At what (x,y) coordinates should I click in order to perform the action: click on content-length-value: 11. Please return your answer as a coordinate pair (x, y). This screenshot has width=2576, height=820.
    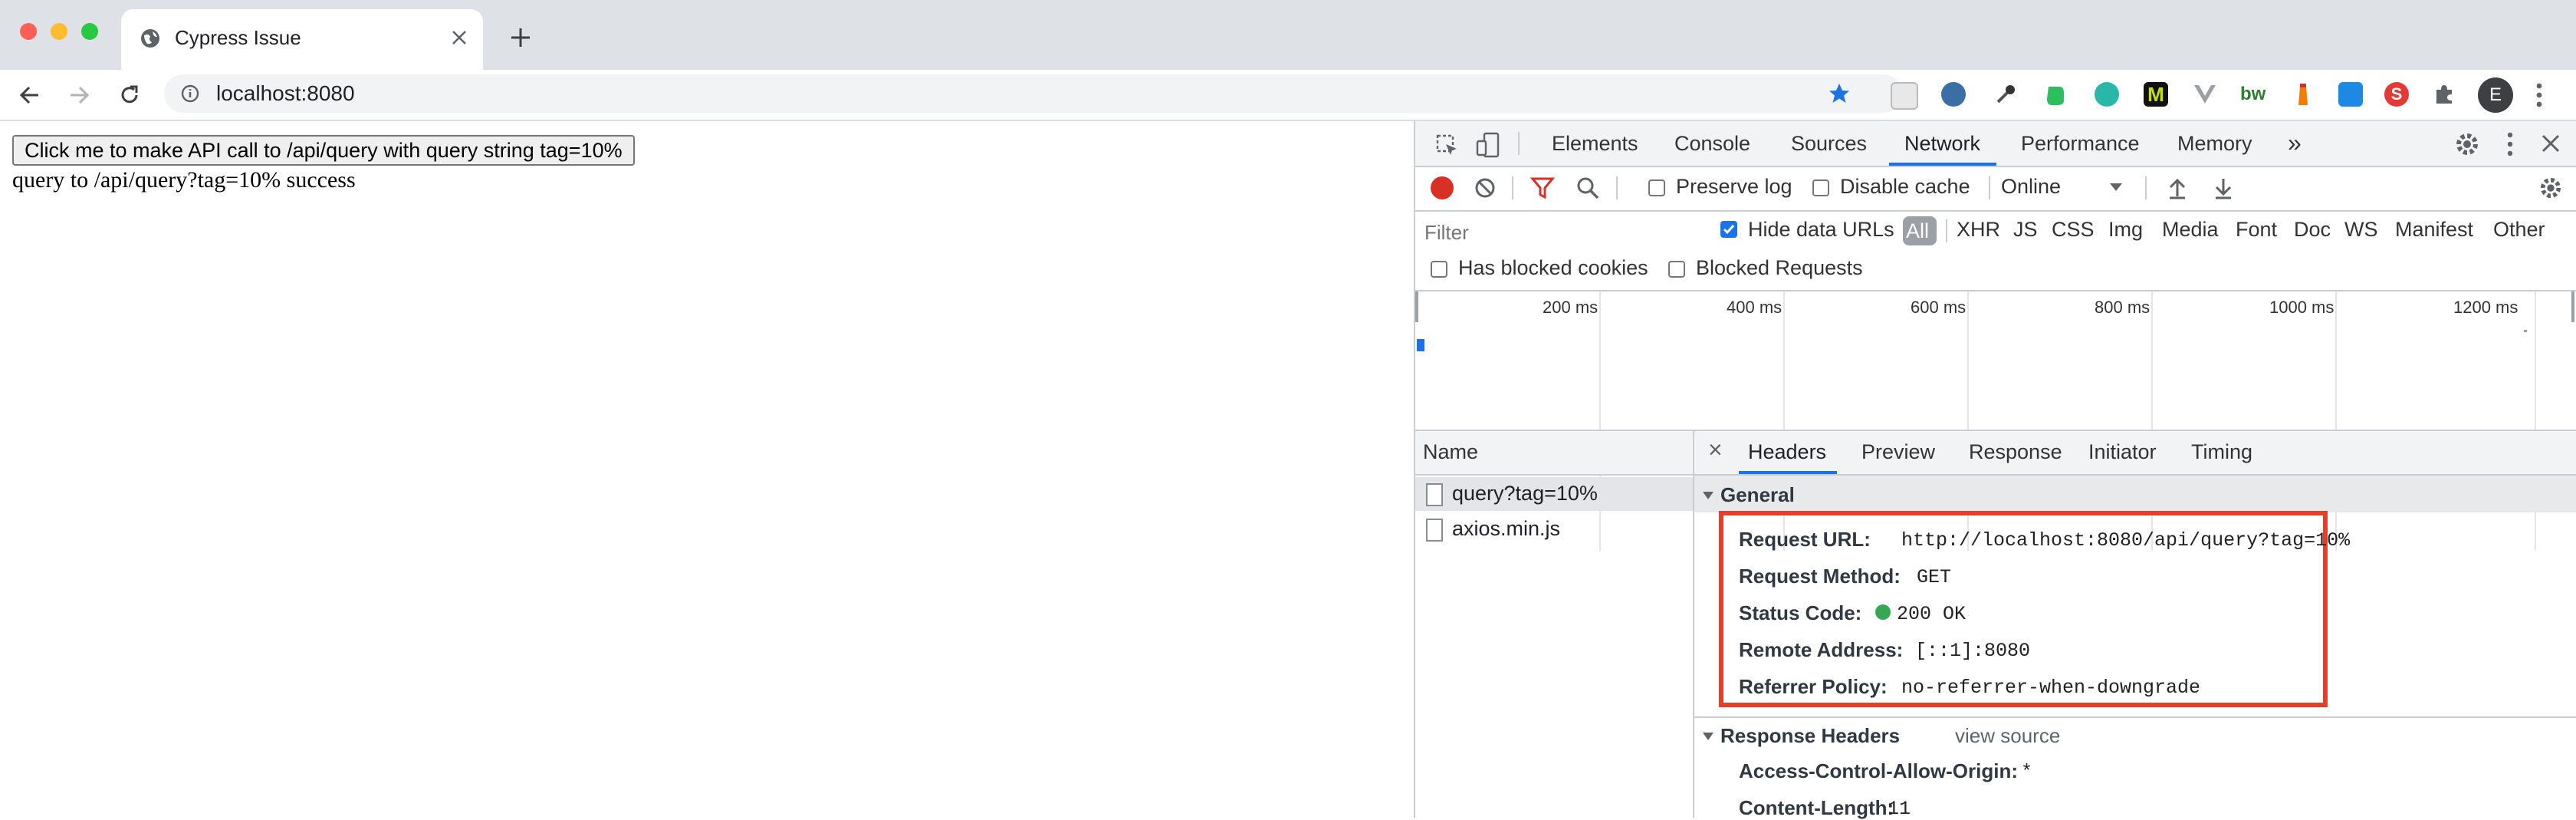
    Looking at the image, I should click on (1900, 809).